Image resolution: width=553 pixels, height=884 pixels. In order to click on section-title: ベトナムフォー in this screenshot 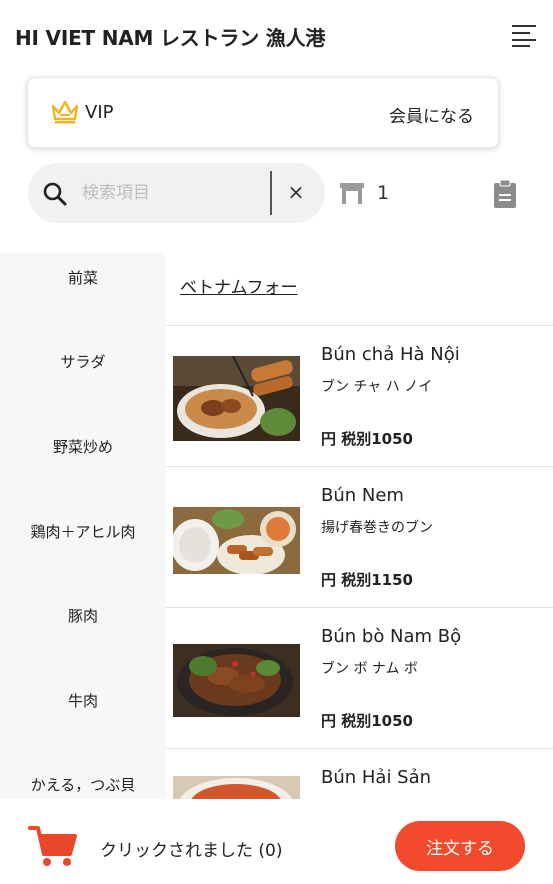, I will do `click(238, 285)`.